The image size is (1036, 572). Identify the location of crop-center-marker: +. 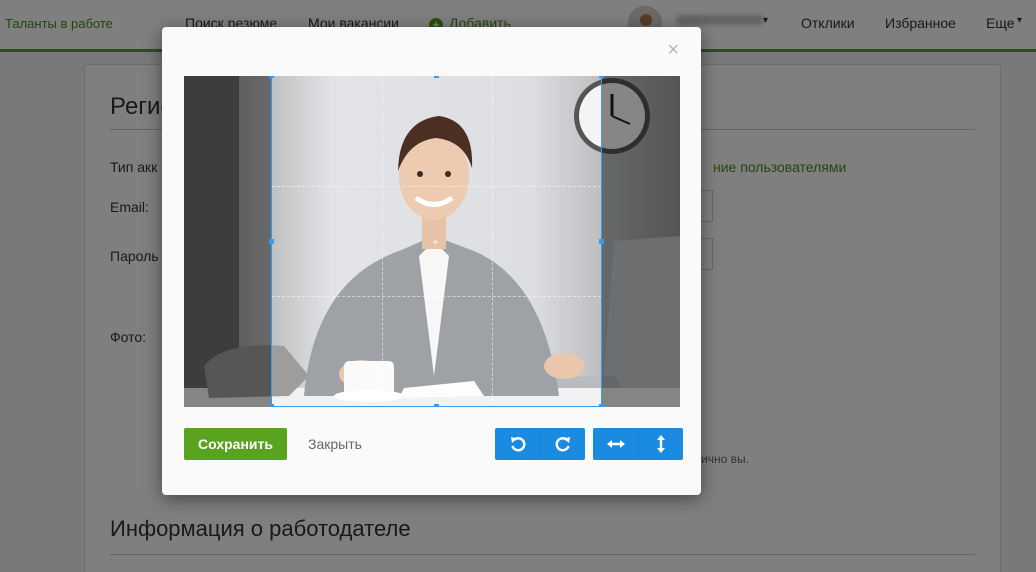
(436, 242).